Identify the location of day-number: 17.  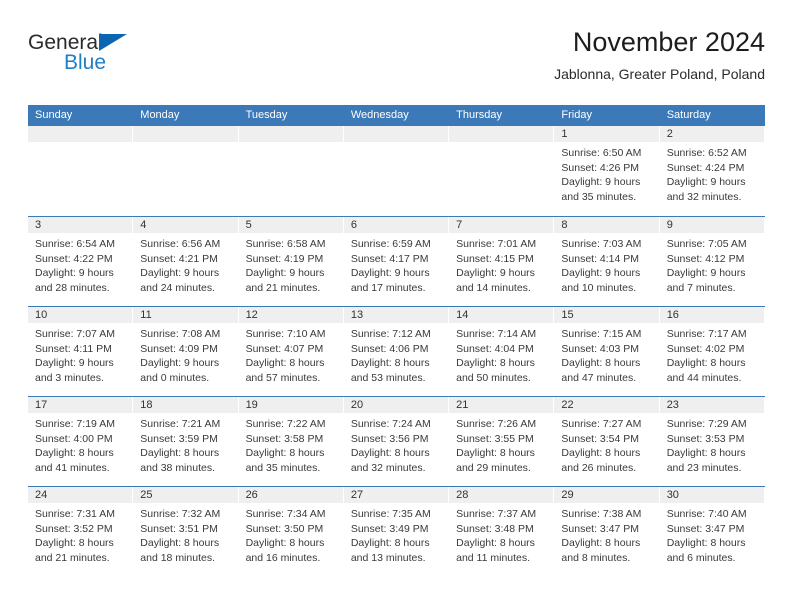
(41, 405).